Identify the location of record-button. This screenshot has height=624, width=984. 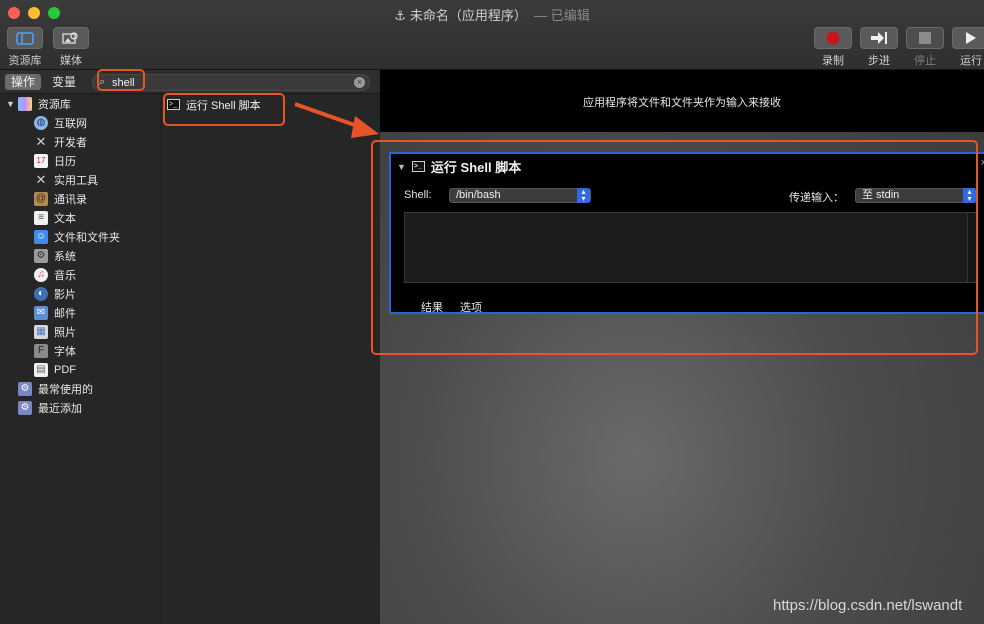
(833, 38).